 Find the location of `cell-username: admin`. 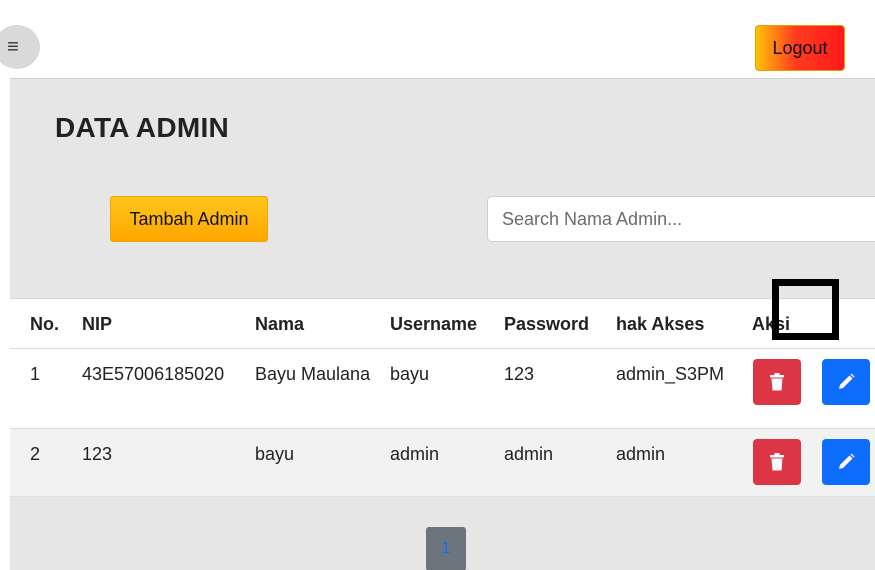

cell-username: admin is located at coordinates (415, 454).